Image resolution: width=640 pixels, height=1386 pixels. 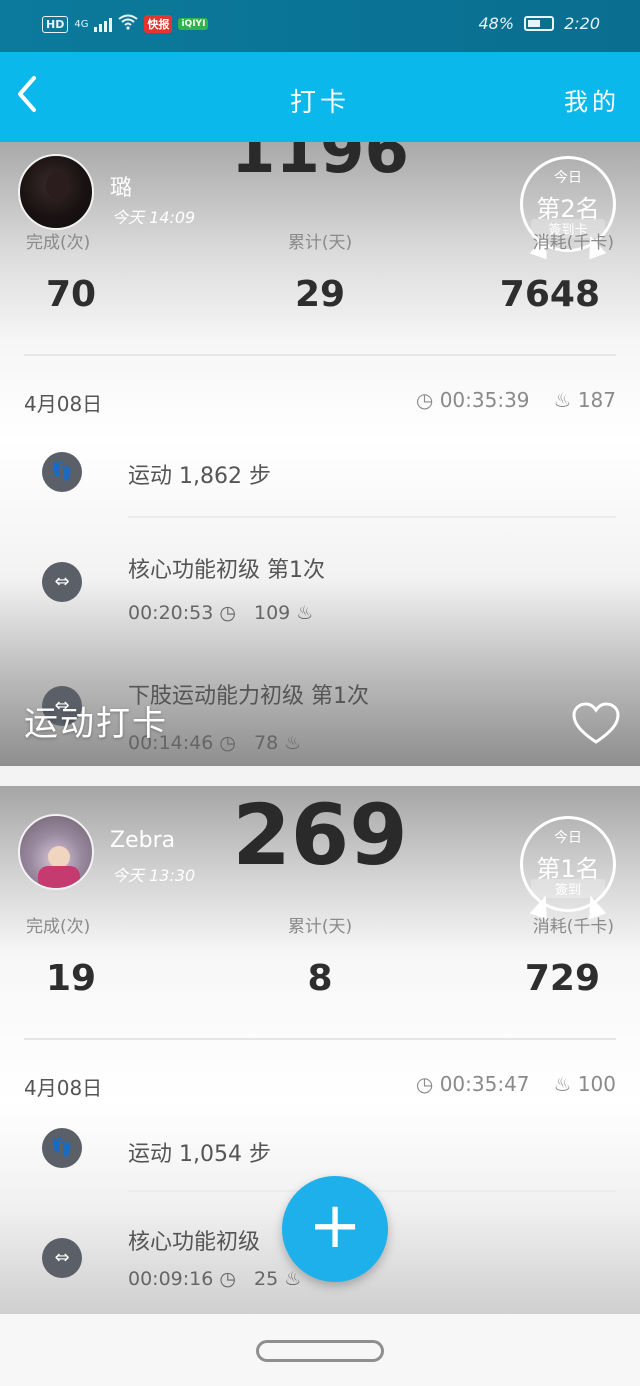 I want to click on nav-bar: 打卡 我的, so click(x=320, y=97).